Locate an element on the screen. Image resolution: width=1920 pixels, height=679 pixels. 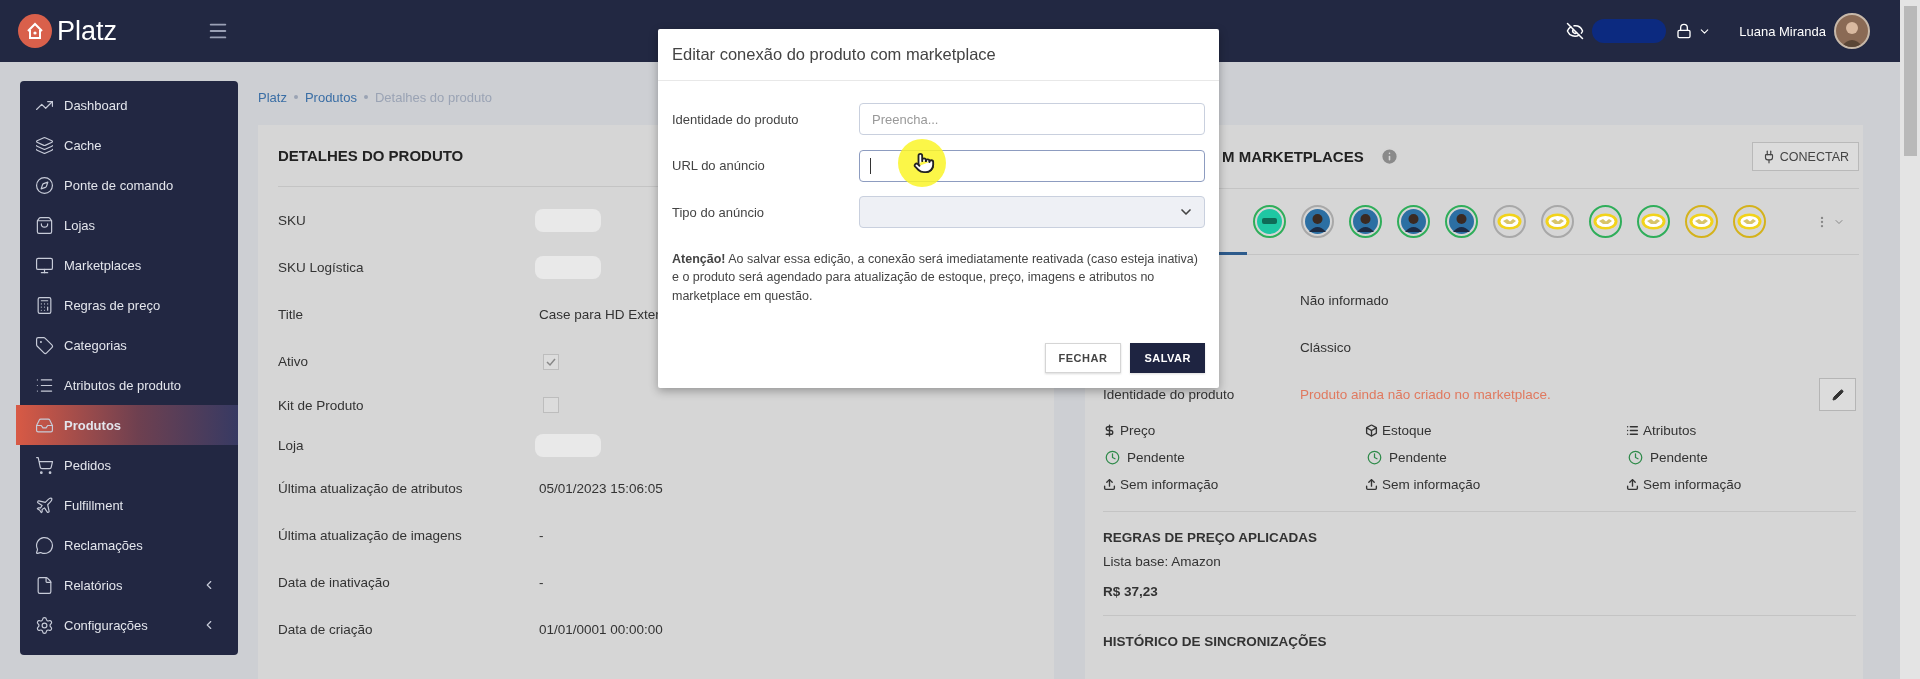
sidebar-item: Categorias is located at coordinates (129, 345).